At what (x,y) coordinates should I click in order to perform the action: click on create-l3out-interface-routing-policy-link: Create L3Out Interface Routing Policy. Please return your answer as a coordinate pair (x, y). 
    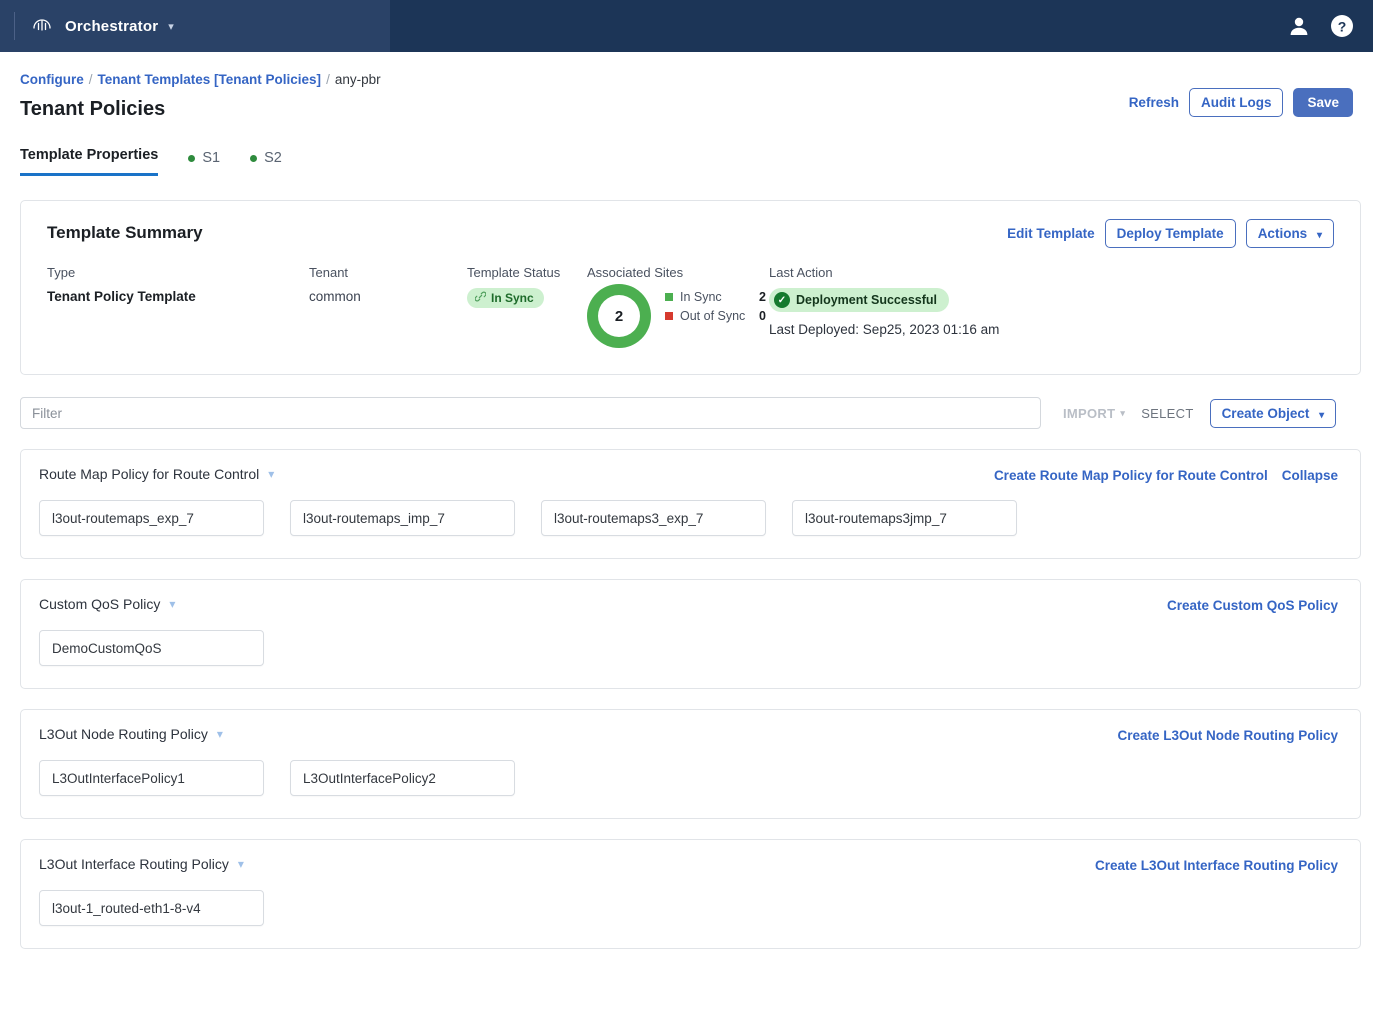
    Looking at the image, I should click on (1216, 865).